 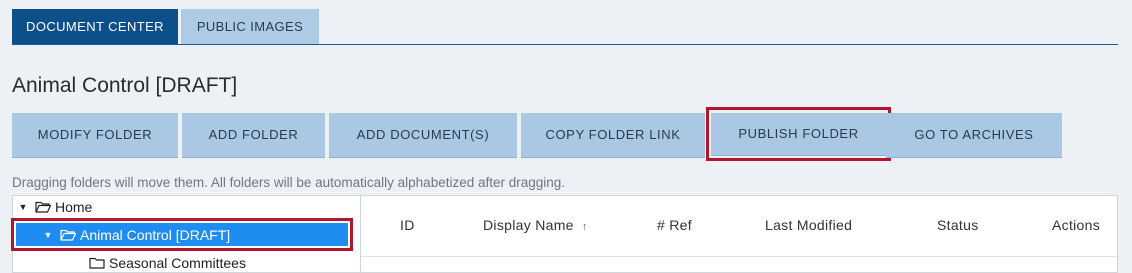 What do you see at coordinates (407, 225) in the screenshot?
I see `column-id: ID` at bounding box center [407, 225].